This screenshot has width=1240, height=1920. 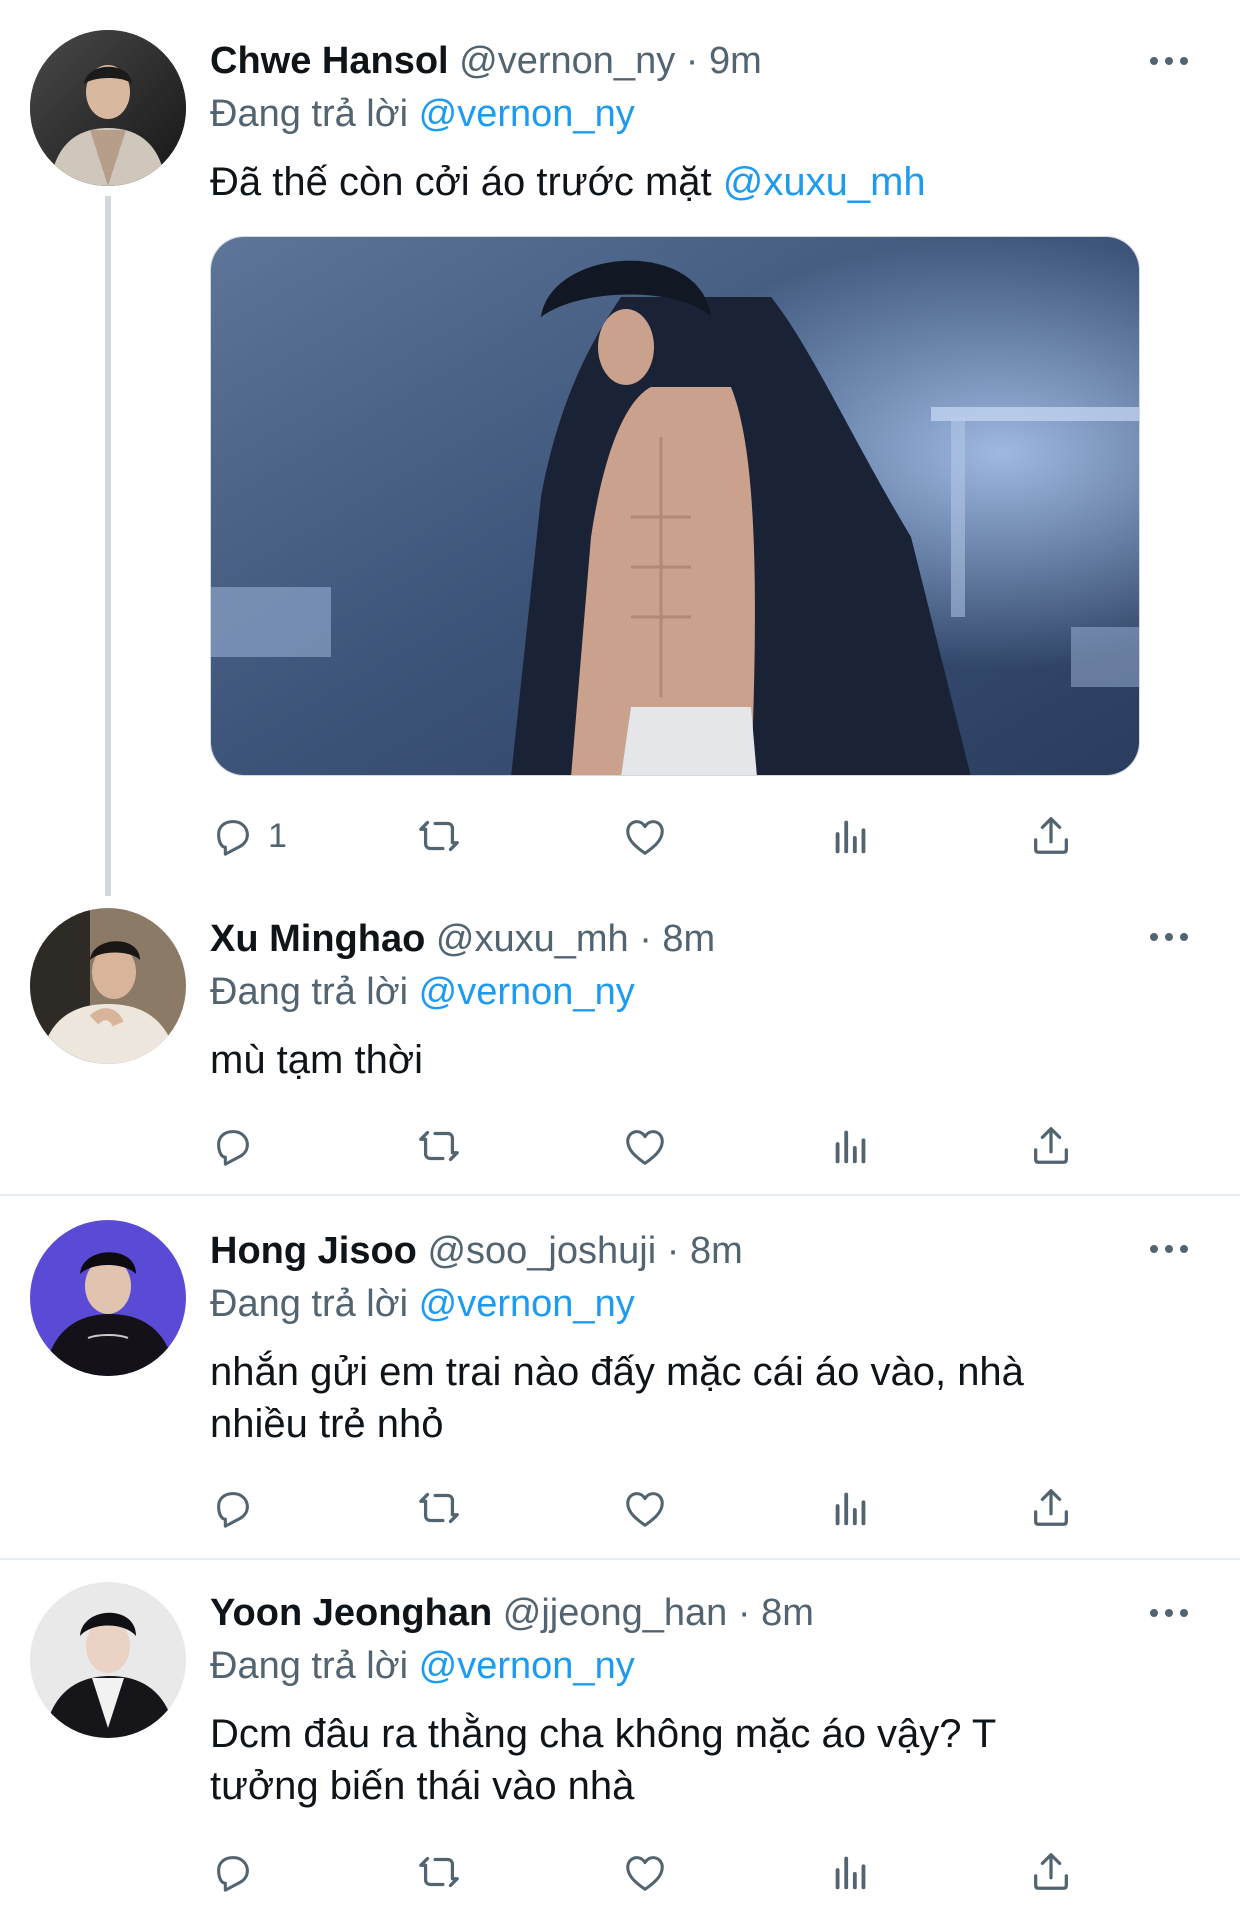 I want to click on tweet-text-line: Dcm đâu ra thằng cha không mặc áo vậy? T, so click(x=603, y=1734).